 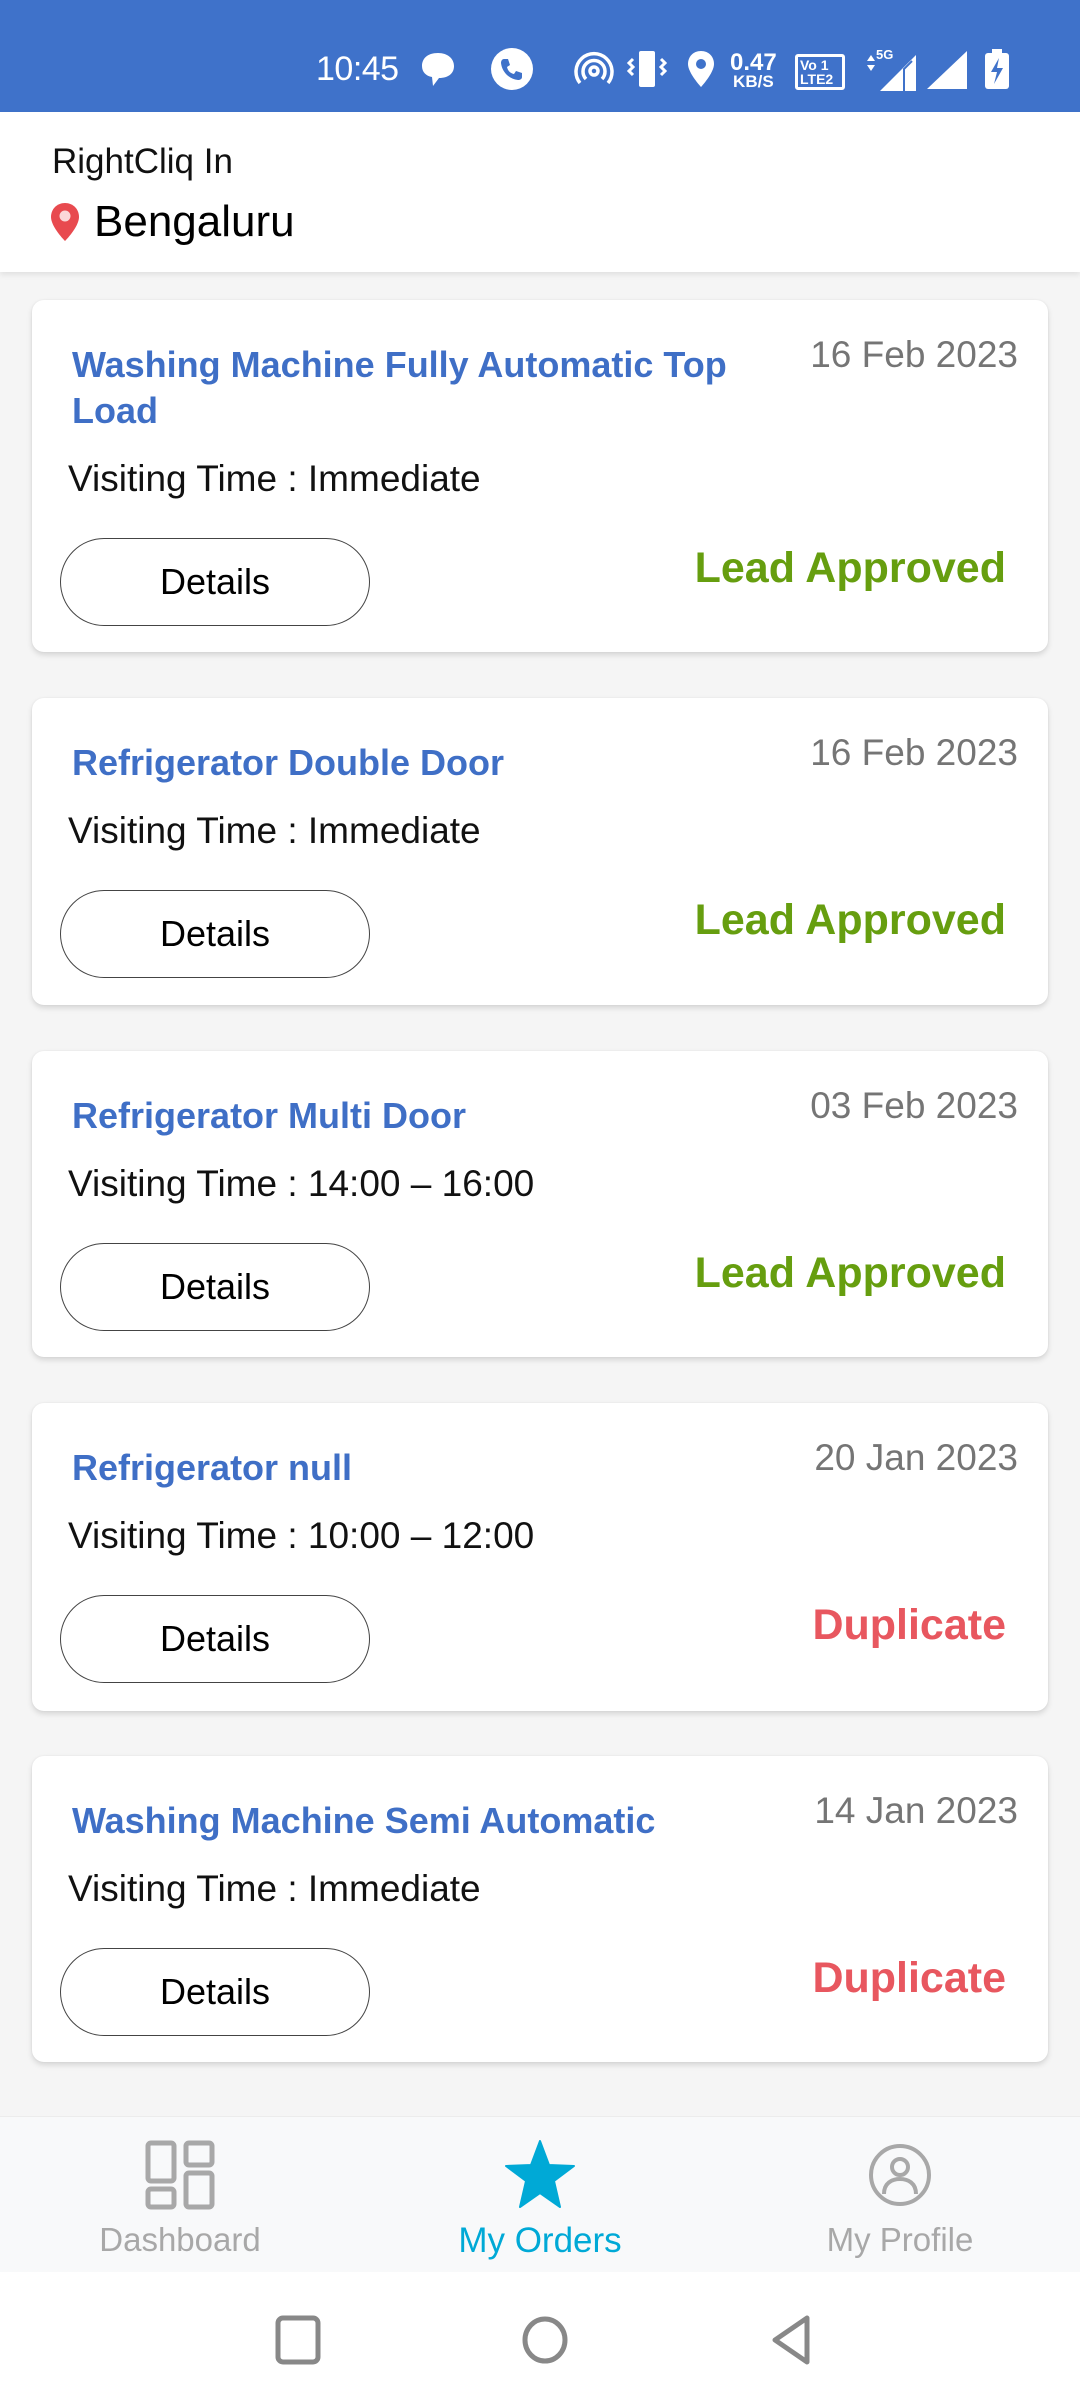 I want to click on vibrate-icon, so click(x=647, y=69).